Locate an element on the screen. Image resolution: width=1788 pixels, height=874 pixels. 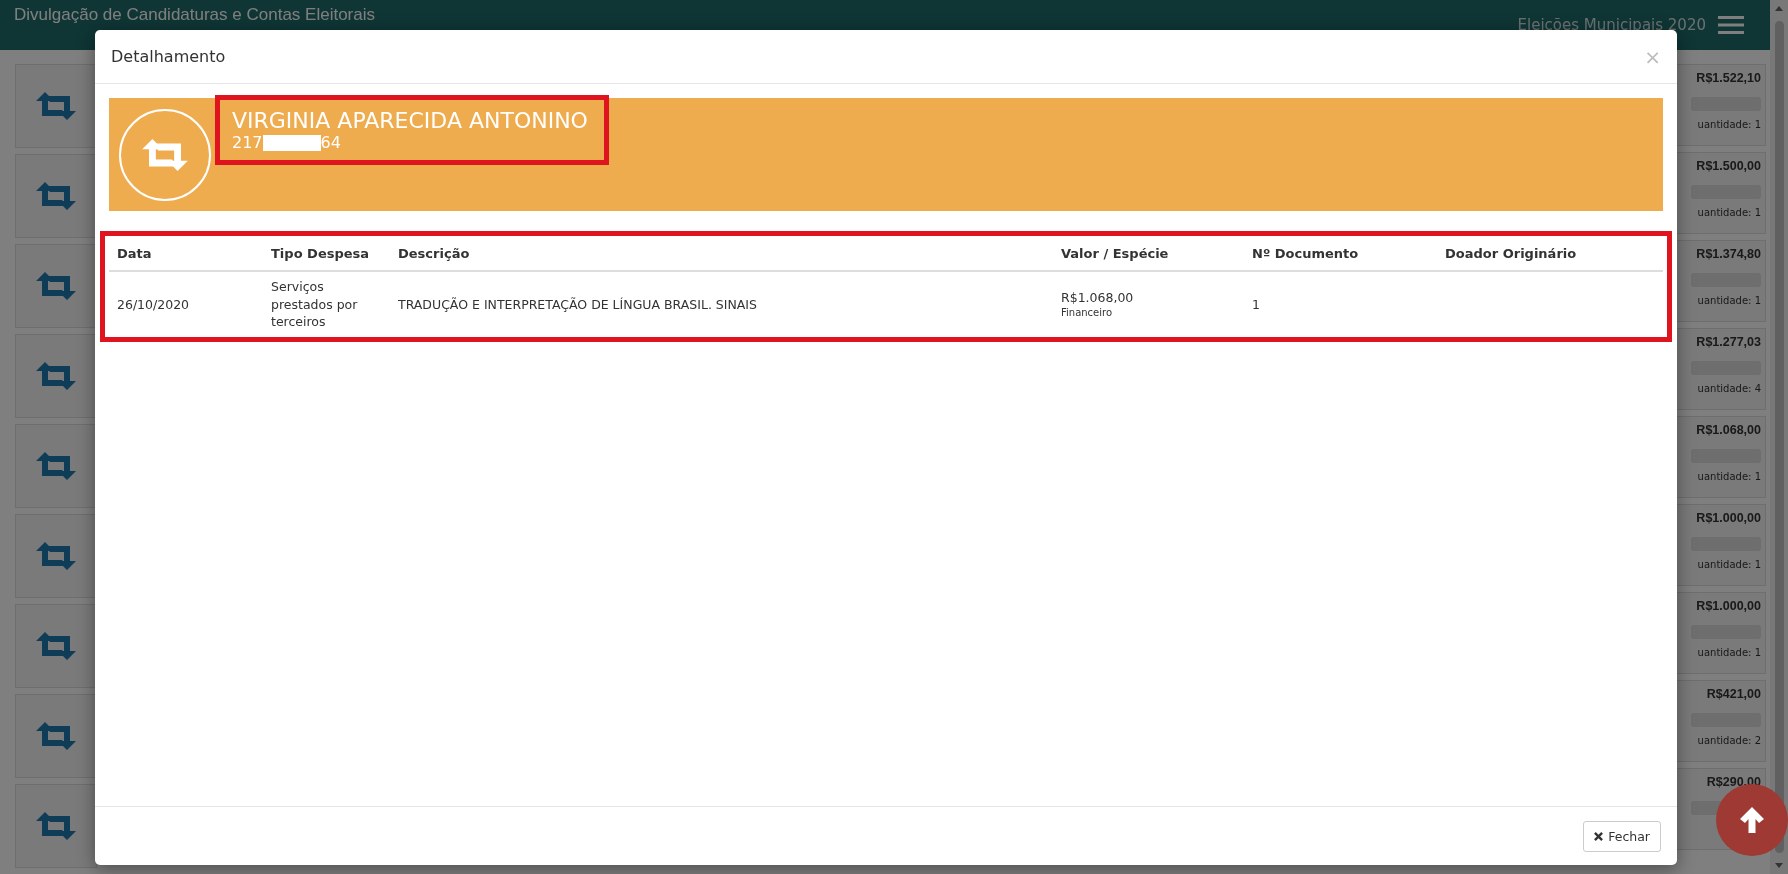
close-icon is located at coordinates (1599, 836).